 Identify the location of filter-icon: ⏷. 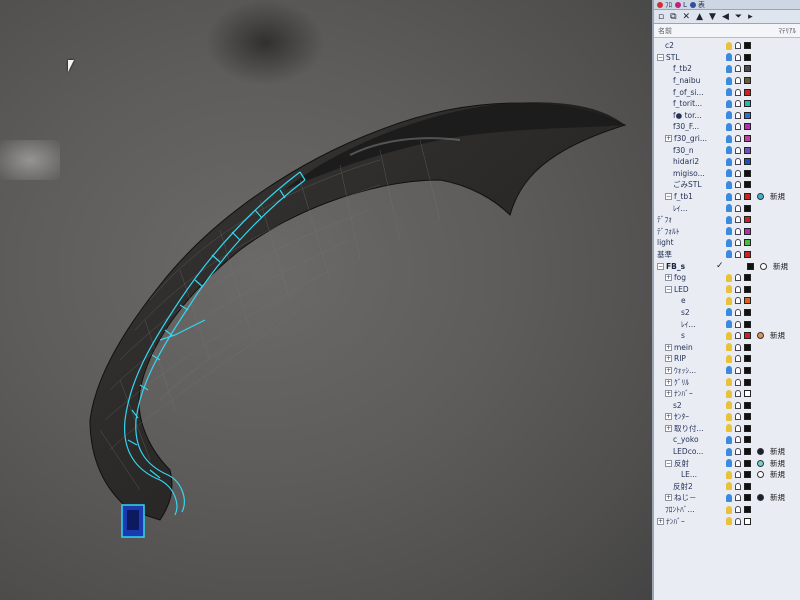
(738, 17).